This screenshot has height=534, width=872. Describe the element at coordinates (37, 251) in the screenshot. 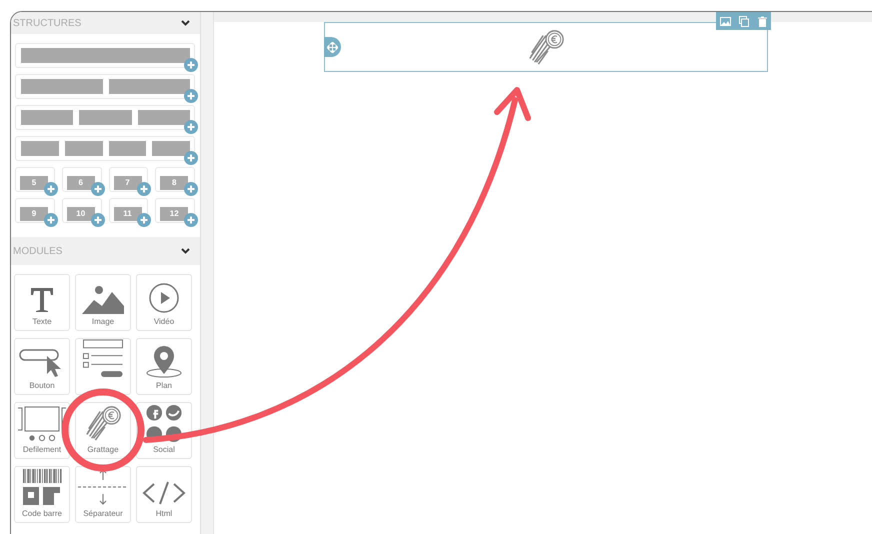

I see `section-title: MODULES` at that location.